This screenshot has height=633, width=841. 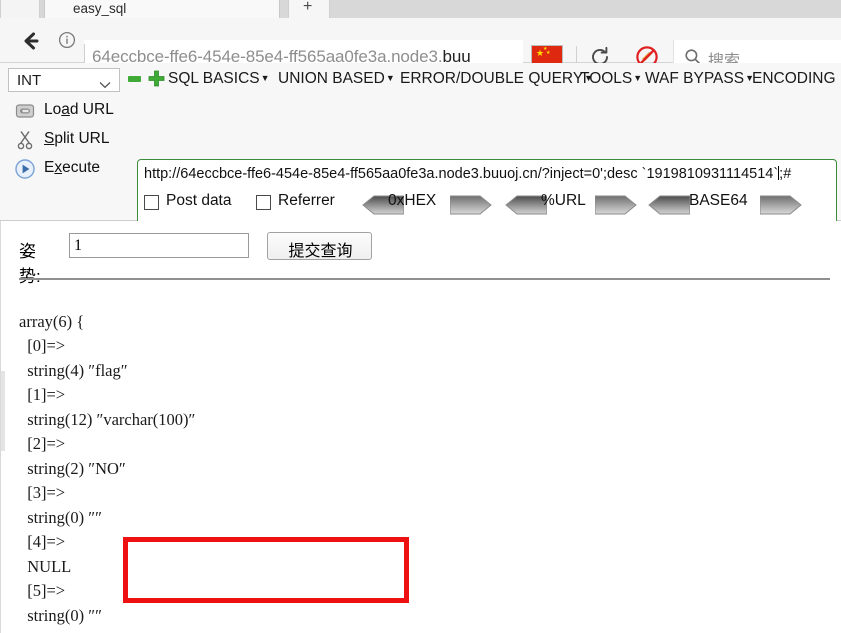 I want to click on query-input: 1, so click(x=159, y=245).